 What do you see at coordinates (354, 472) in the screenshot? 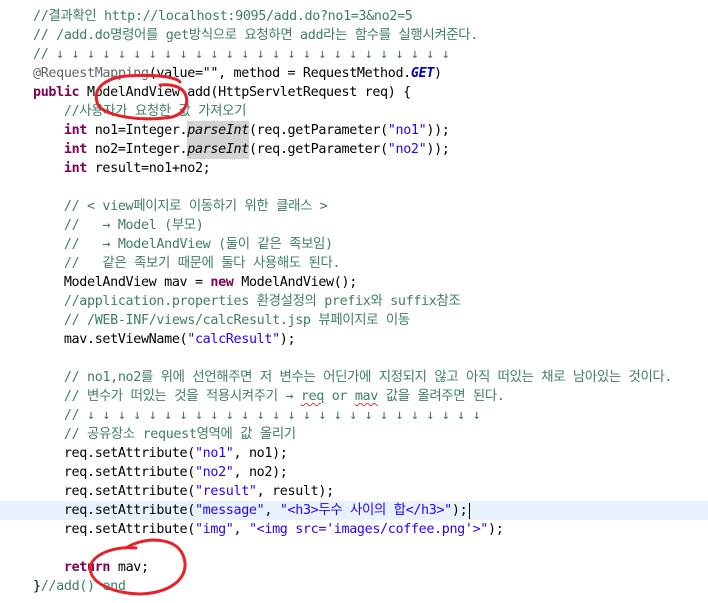
I see `code-line: req.setAttribute("no2", no2);` at bounding box center [354, 472].